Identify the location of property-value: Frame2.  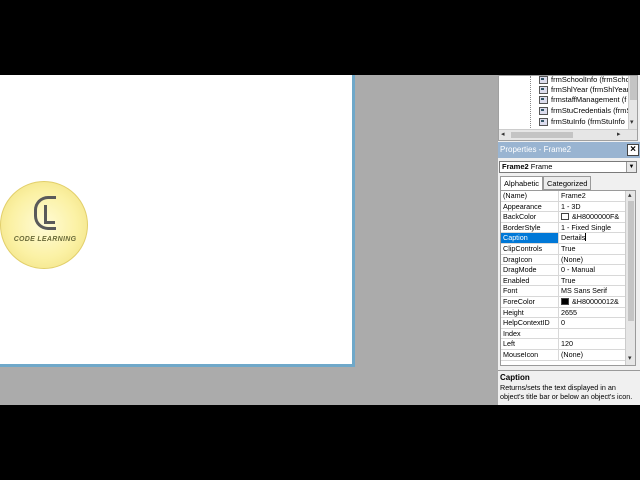
(593, 196).